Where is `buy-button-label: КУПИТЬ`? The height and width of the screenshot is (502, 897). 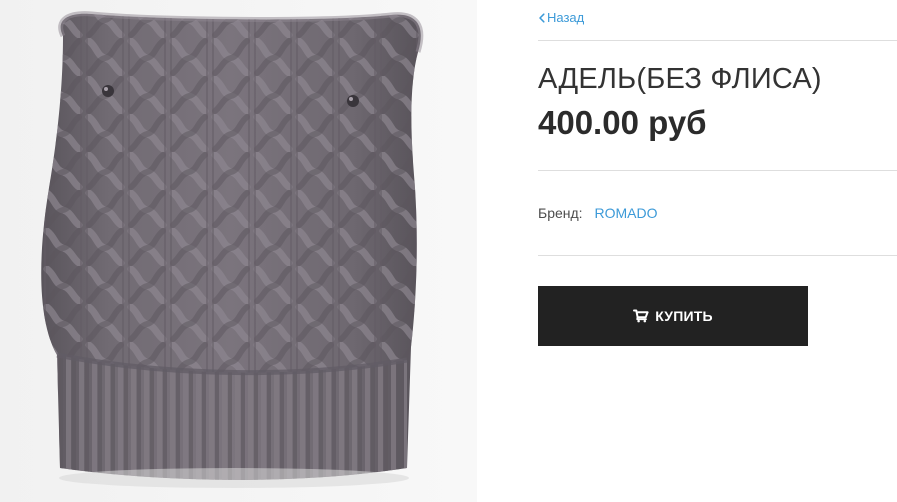 buy-button-label: КУПИТЬ is located at coordinates (684, 316).